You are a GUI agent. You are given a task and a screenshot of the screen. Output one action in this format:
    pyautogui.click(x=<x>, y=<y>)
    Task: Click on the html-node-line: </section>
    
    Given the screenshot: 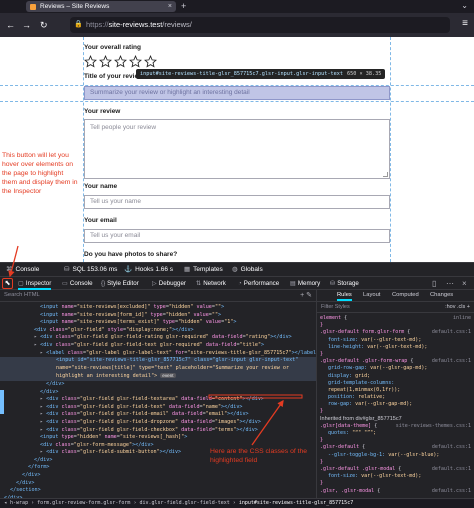 What is the action you would take?
    pyautogui.click(x=158, y=491)
    